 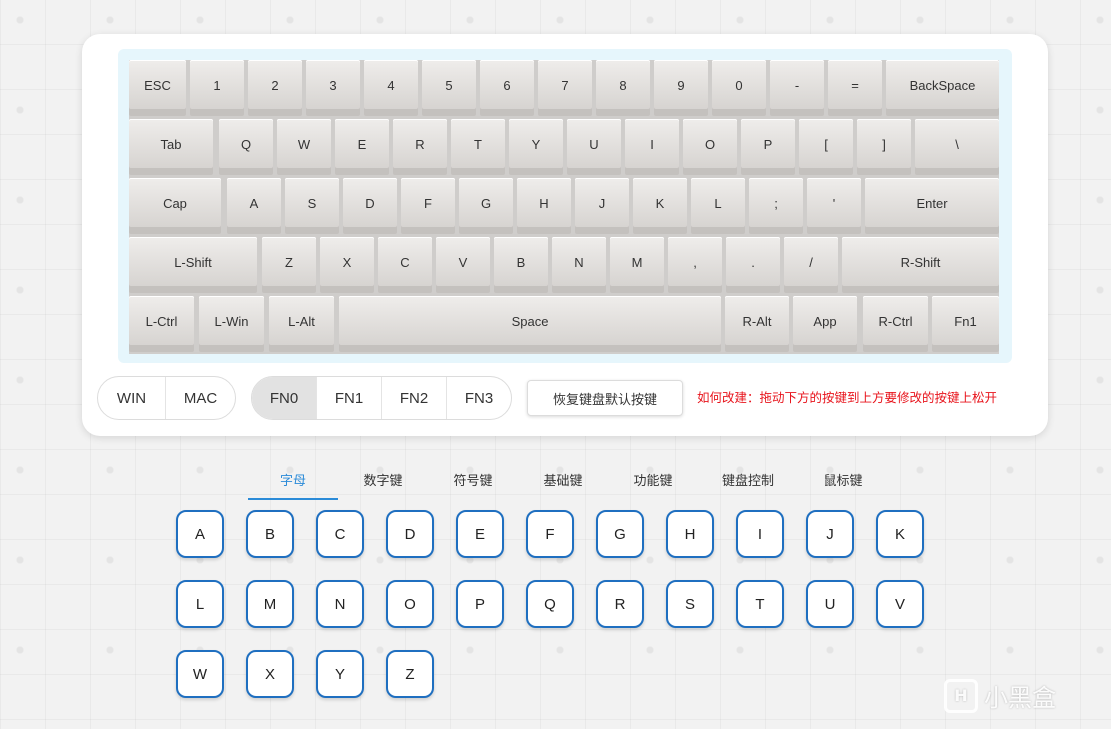 What do you see at coordinates (826, 147) in the screenshot?
I see `key-sym-r1c11: [` at bounding box center [826, 147].